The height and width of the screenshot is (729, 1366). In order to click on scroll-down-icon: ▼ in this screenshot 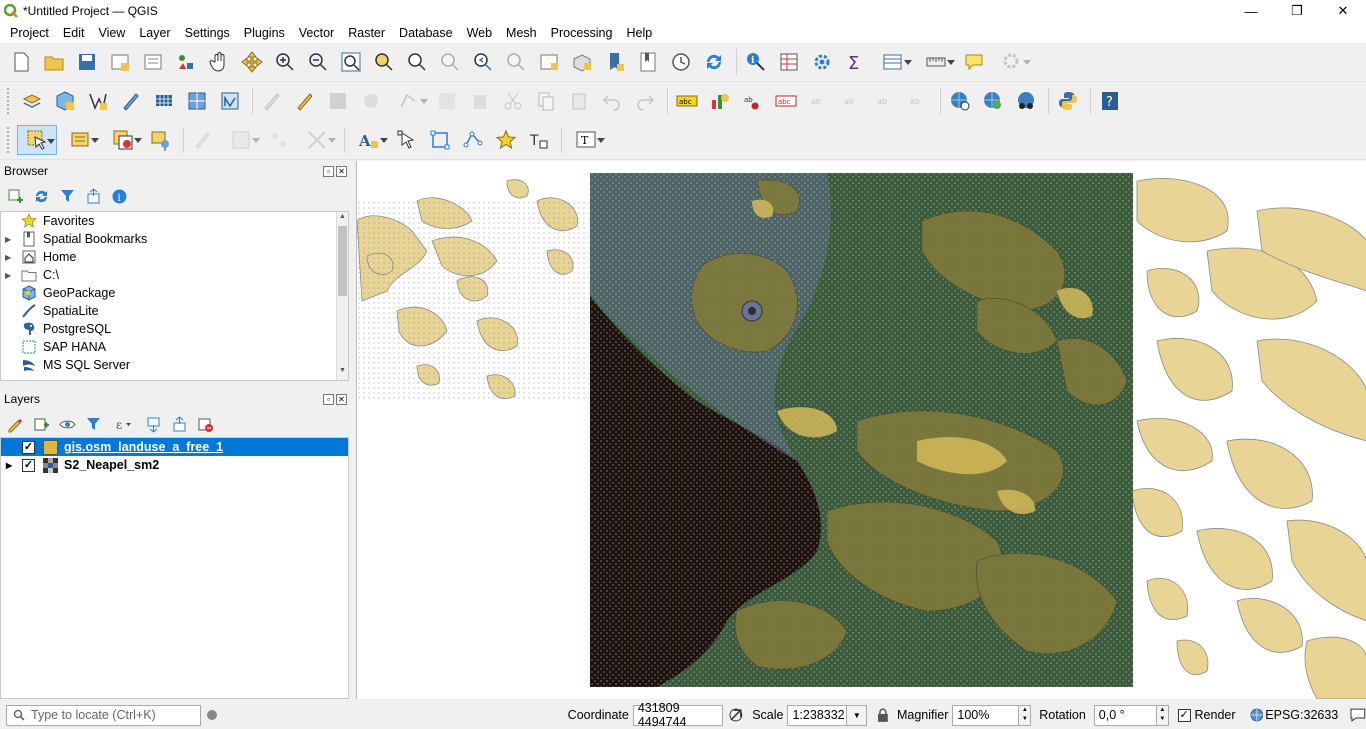, I will do `click(342, 373)`.